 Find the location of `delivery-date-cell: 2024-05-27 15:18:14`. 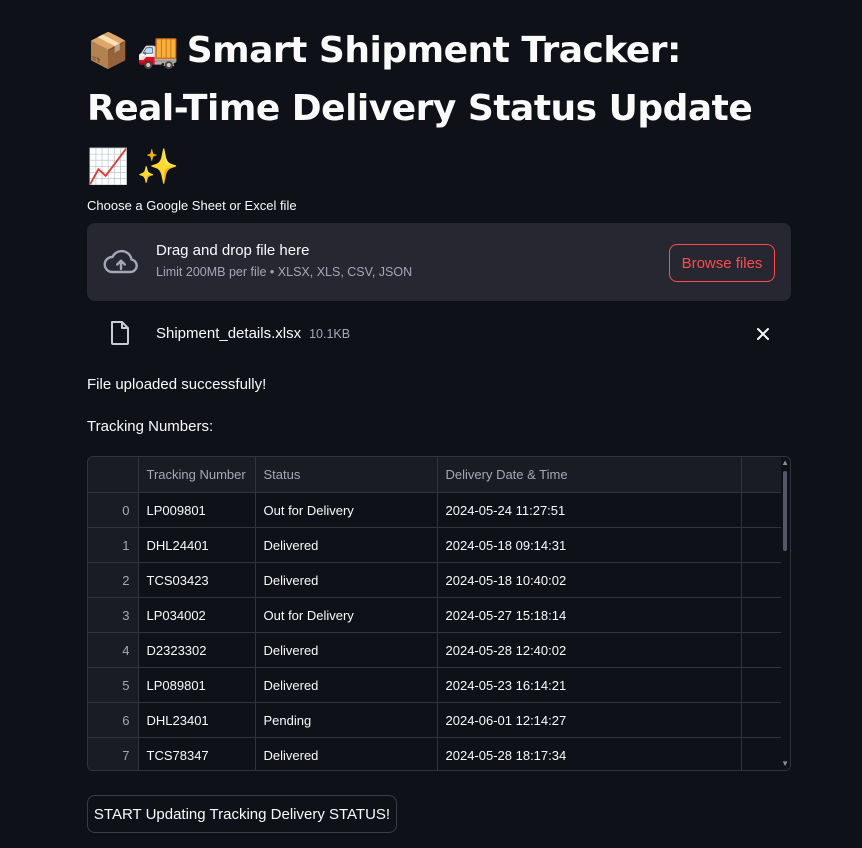

delivery-date-cell: 2024-05-27 15:18:14 is located at coordinates (589, 615).